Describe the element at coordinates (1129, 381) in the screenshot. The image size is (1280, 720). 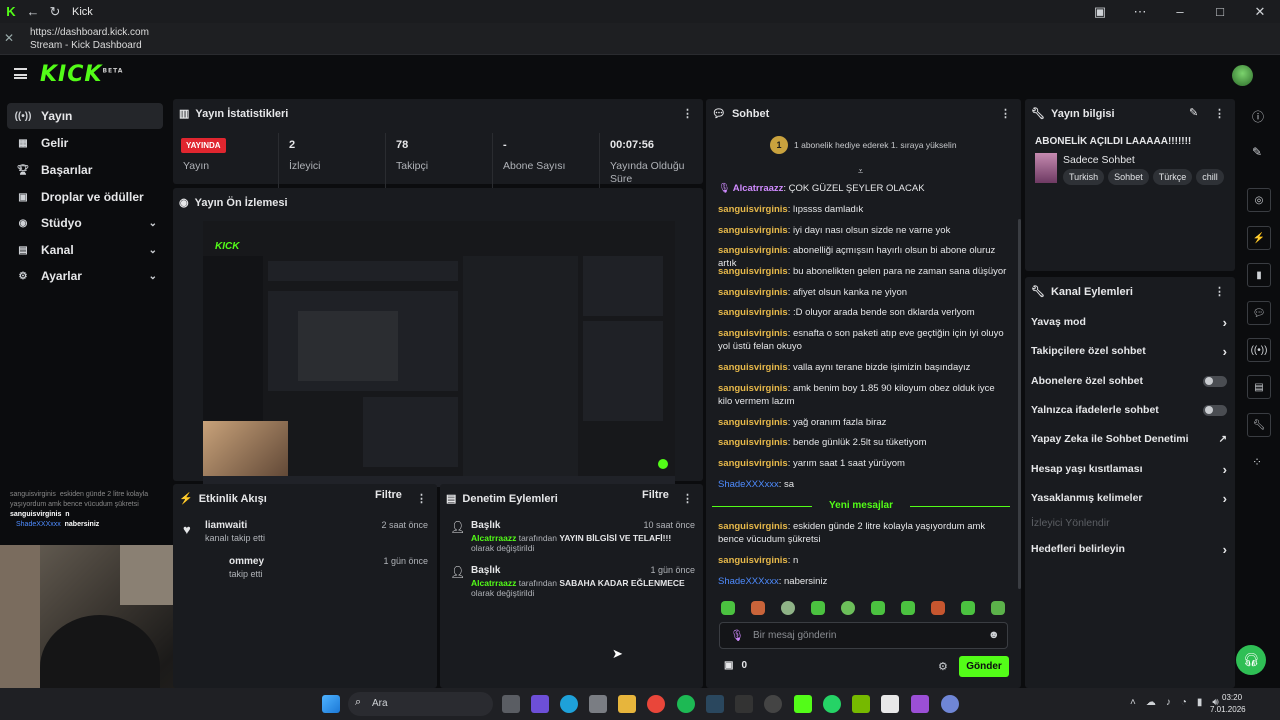
I see `action-subscribers-only: Abonelere özel sohbet` at that location.